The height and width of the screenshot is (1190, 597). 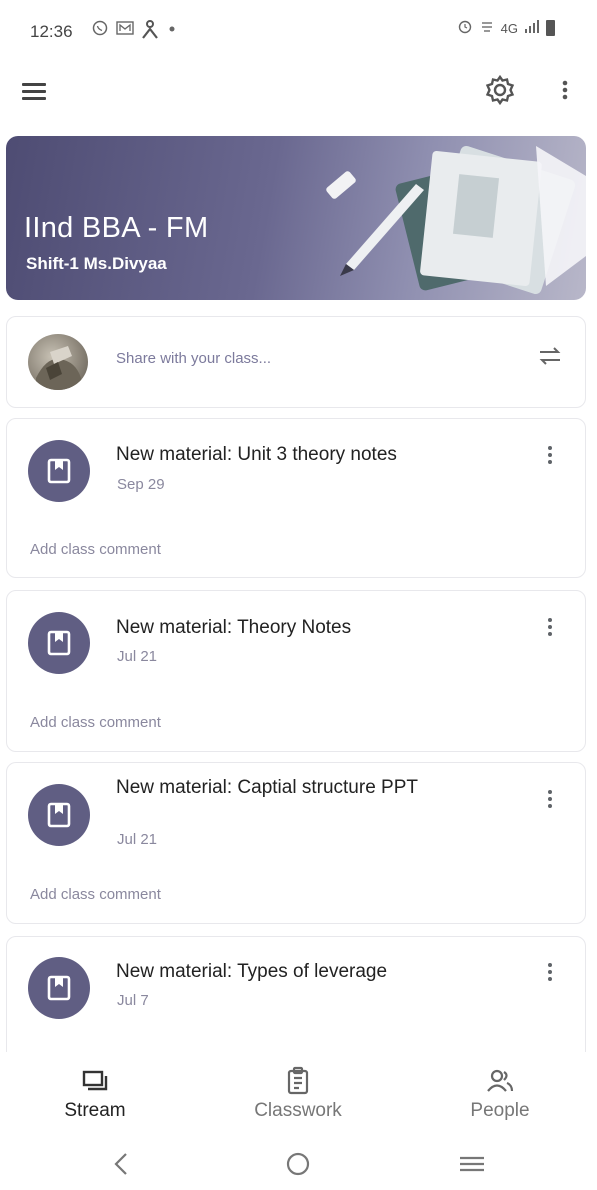 I want to click on network-type-label: 4G, so click(x=509, y=28).